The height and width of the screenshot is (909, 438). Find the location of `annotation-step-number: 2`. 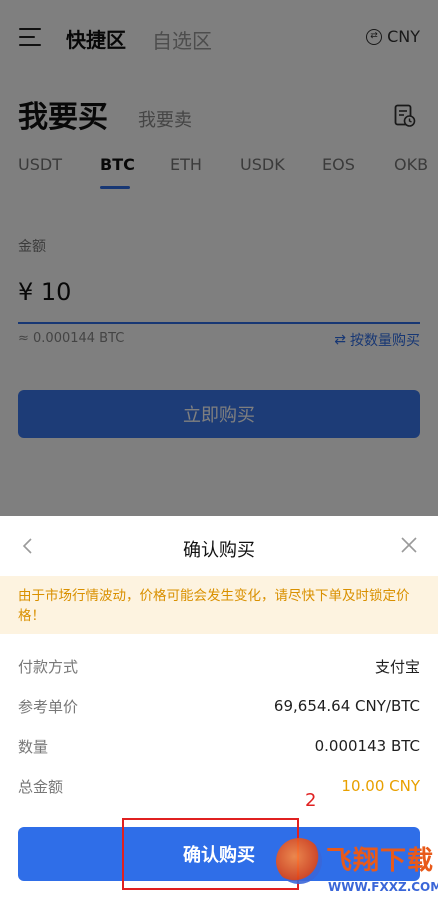

annotation-step-number: 2 is located at coordinates (311, 800).